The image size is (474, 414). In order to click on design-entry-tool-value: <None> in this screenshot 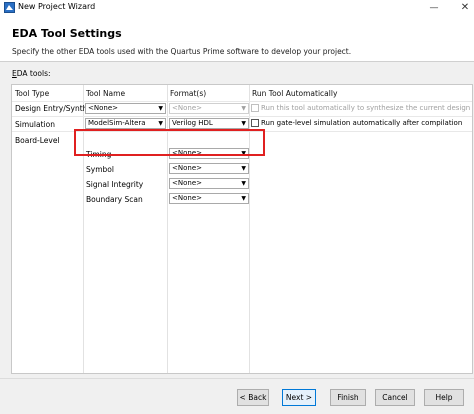, I will do `click(103, 108)`.